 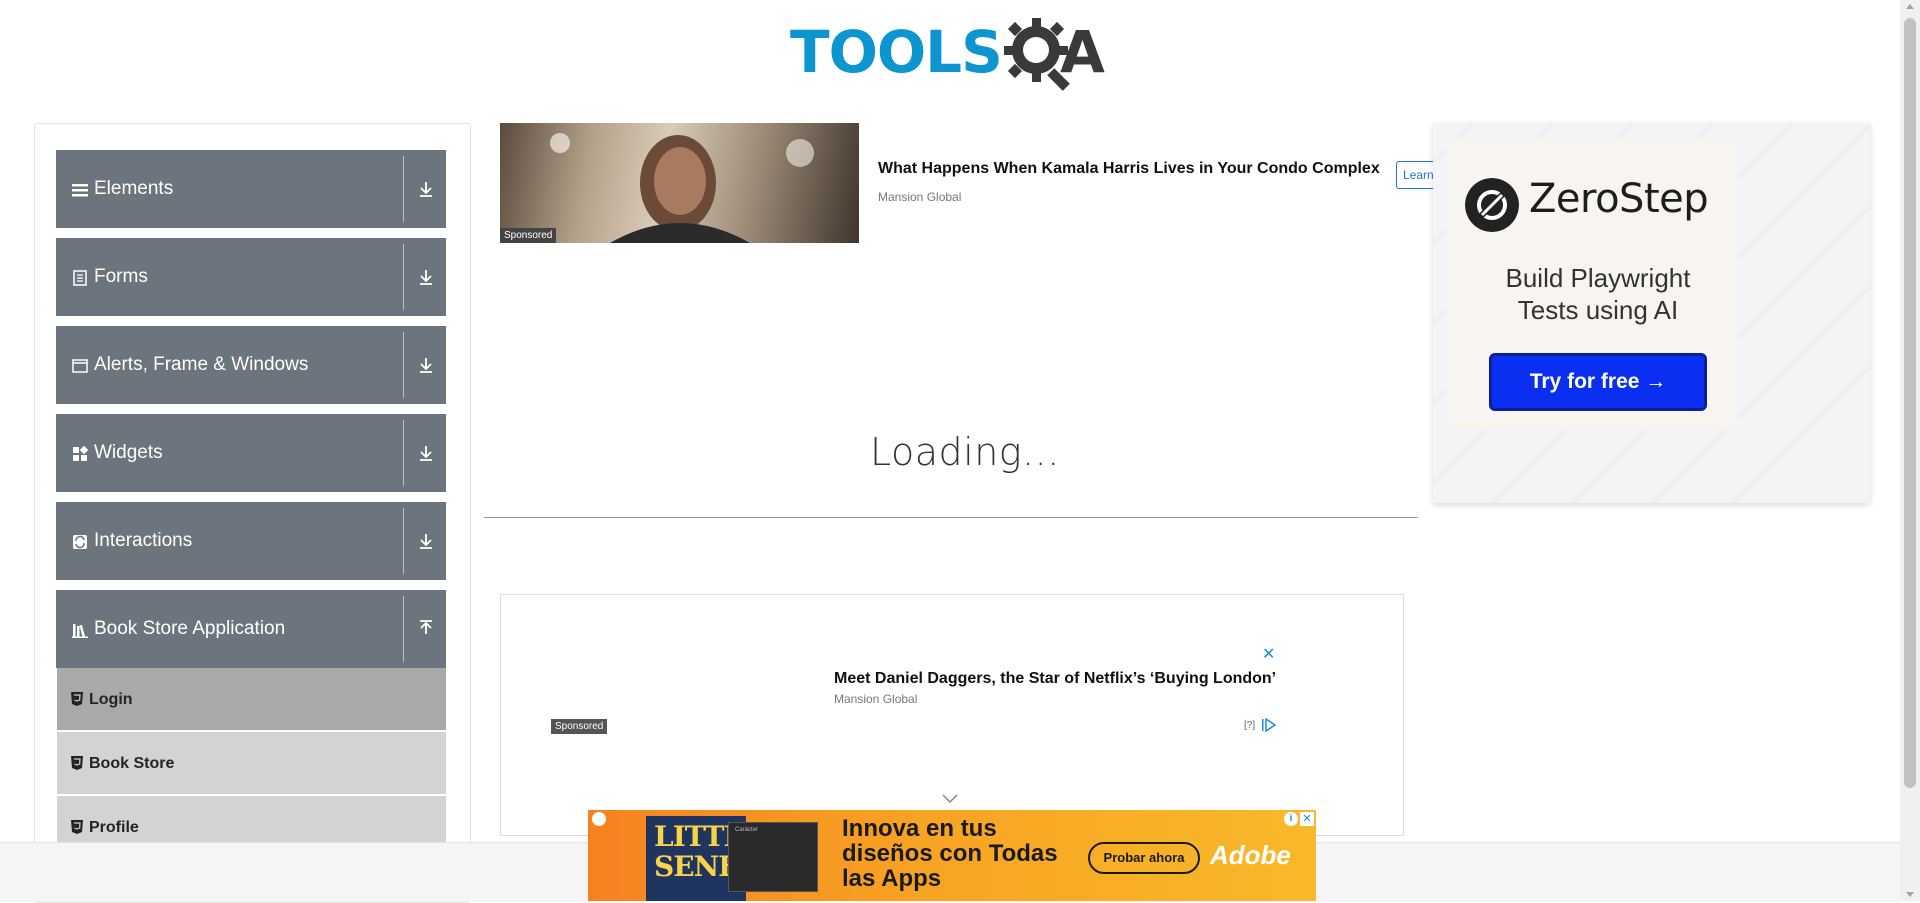 What do you see at coordinates (80, 453) in the screenshot?
I see `widgets-grid-icon` at bounding box center [80, 453].